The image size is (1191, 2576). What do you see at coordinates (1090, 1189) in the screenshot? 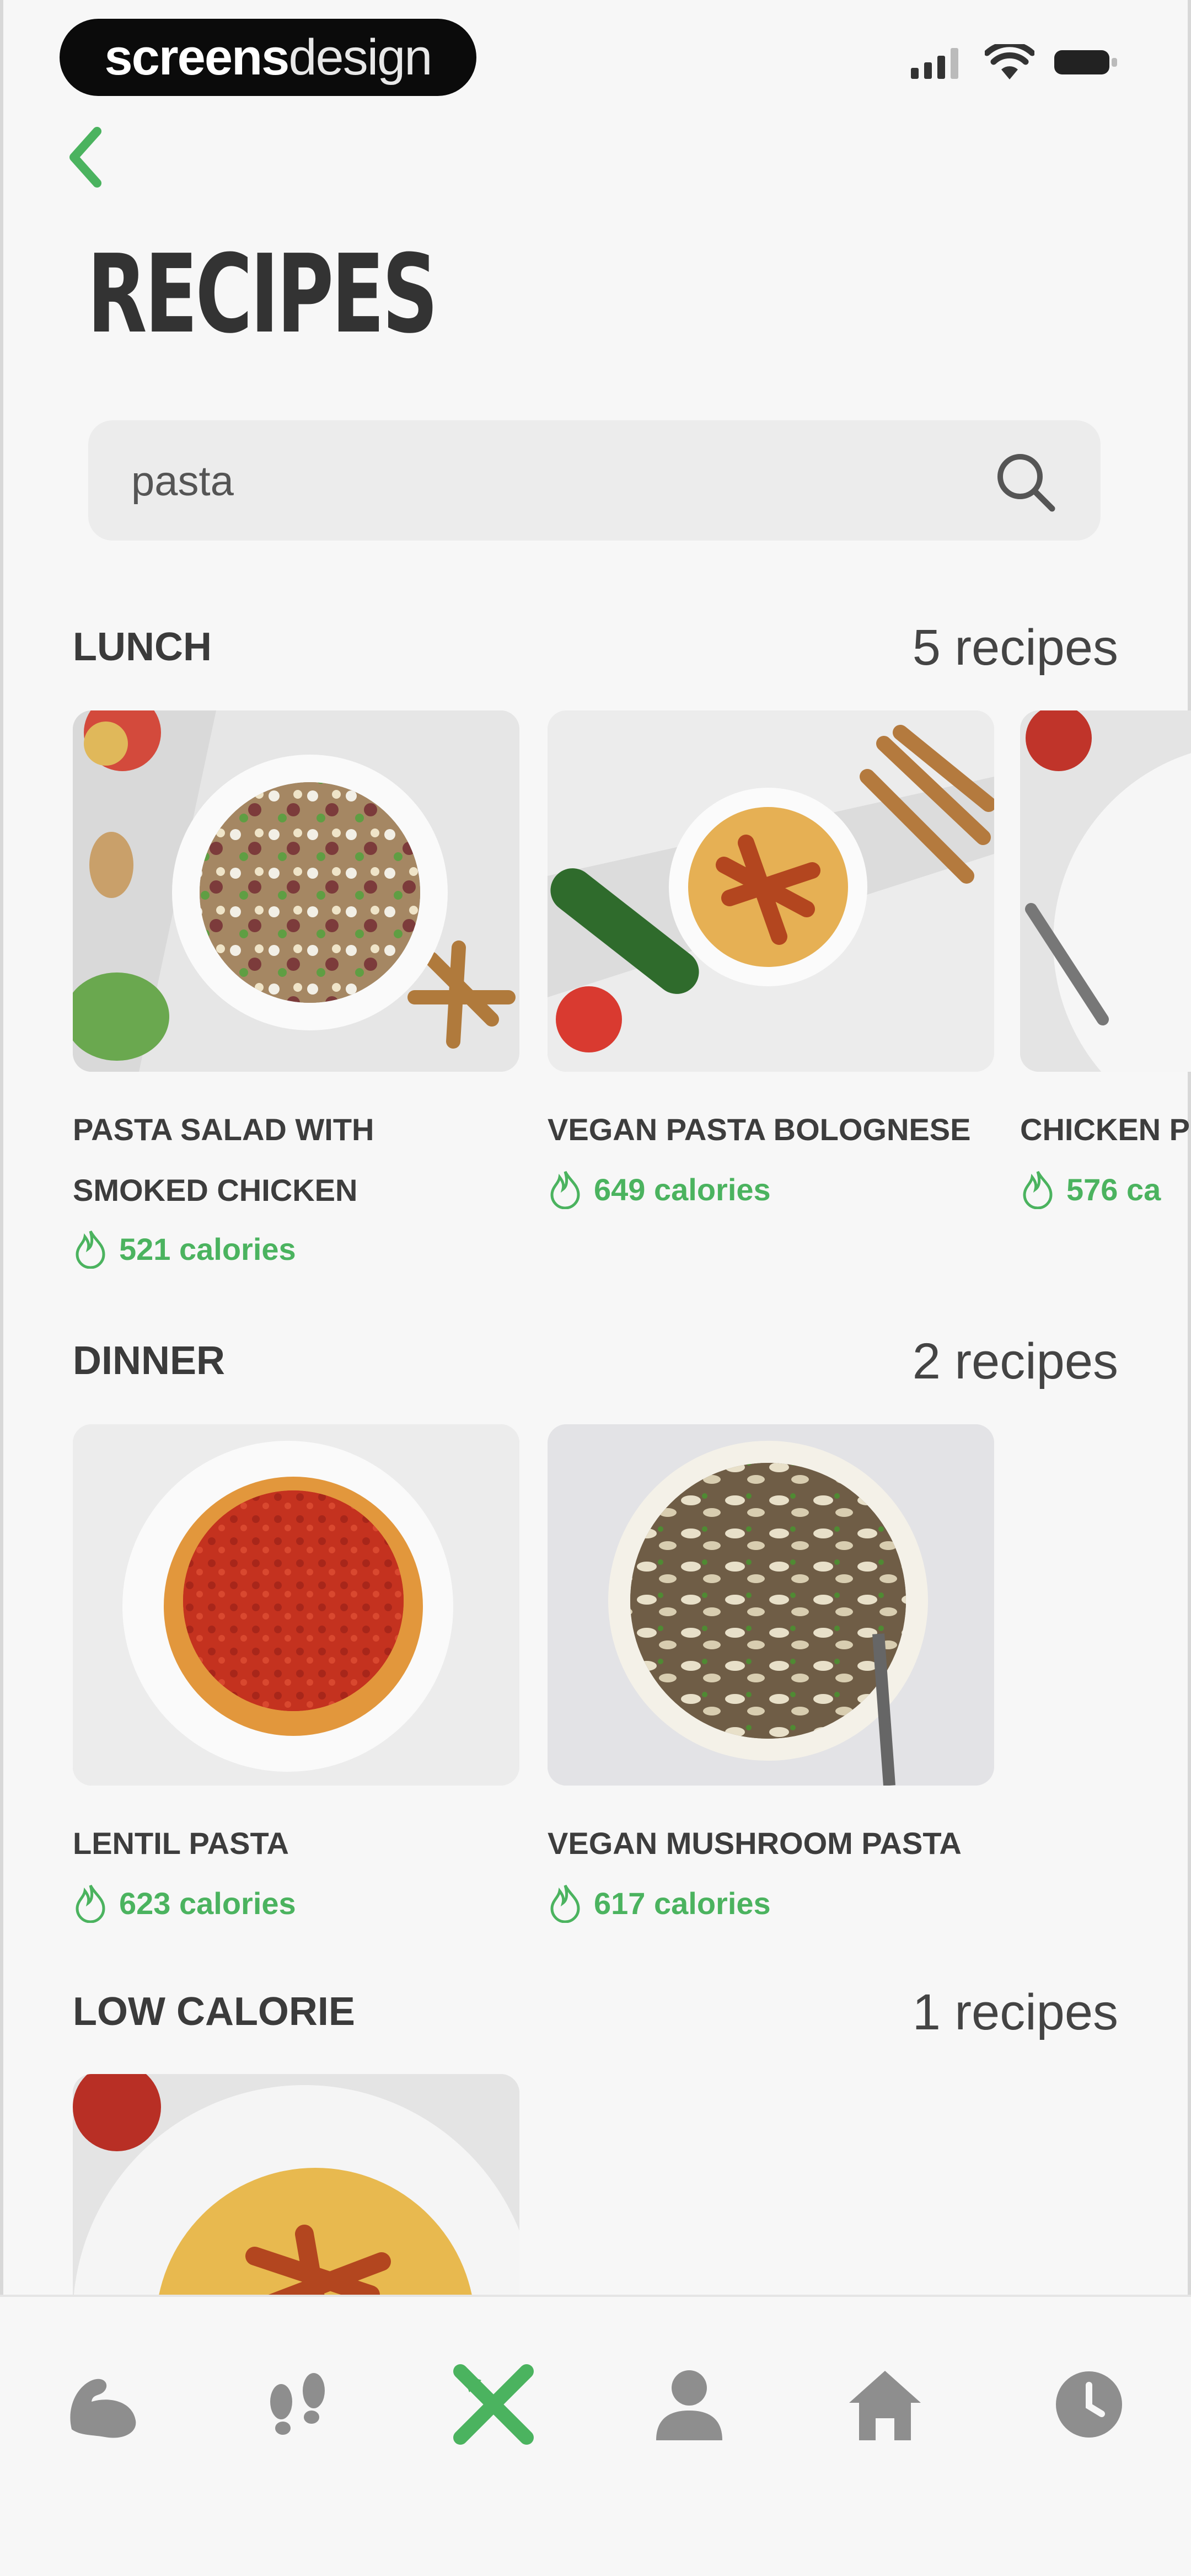
I see `calories-label: 576 ca` at bounding box center [1090, 1189].